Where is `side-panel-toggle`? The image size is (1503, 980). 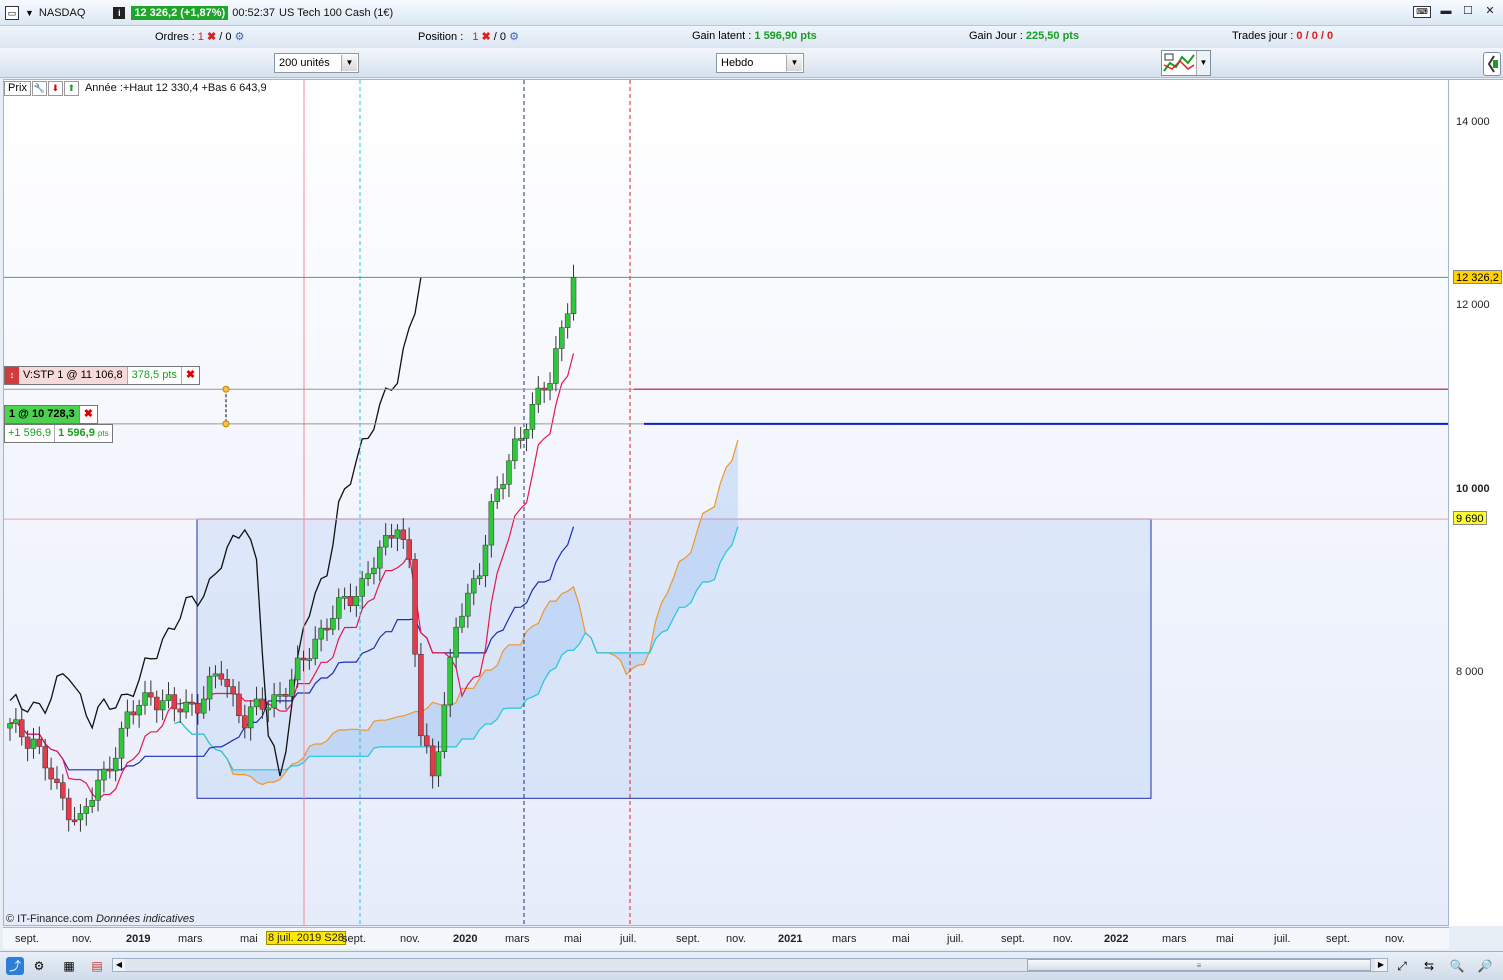 side-panel-toggle is located at coordinates (1492, 64).